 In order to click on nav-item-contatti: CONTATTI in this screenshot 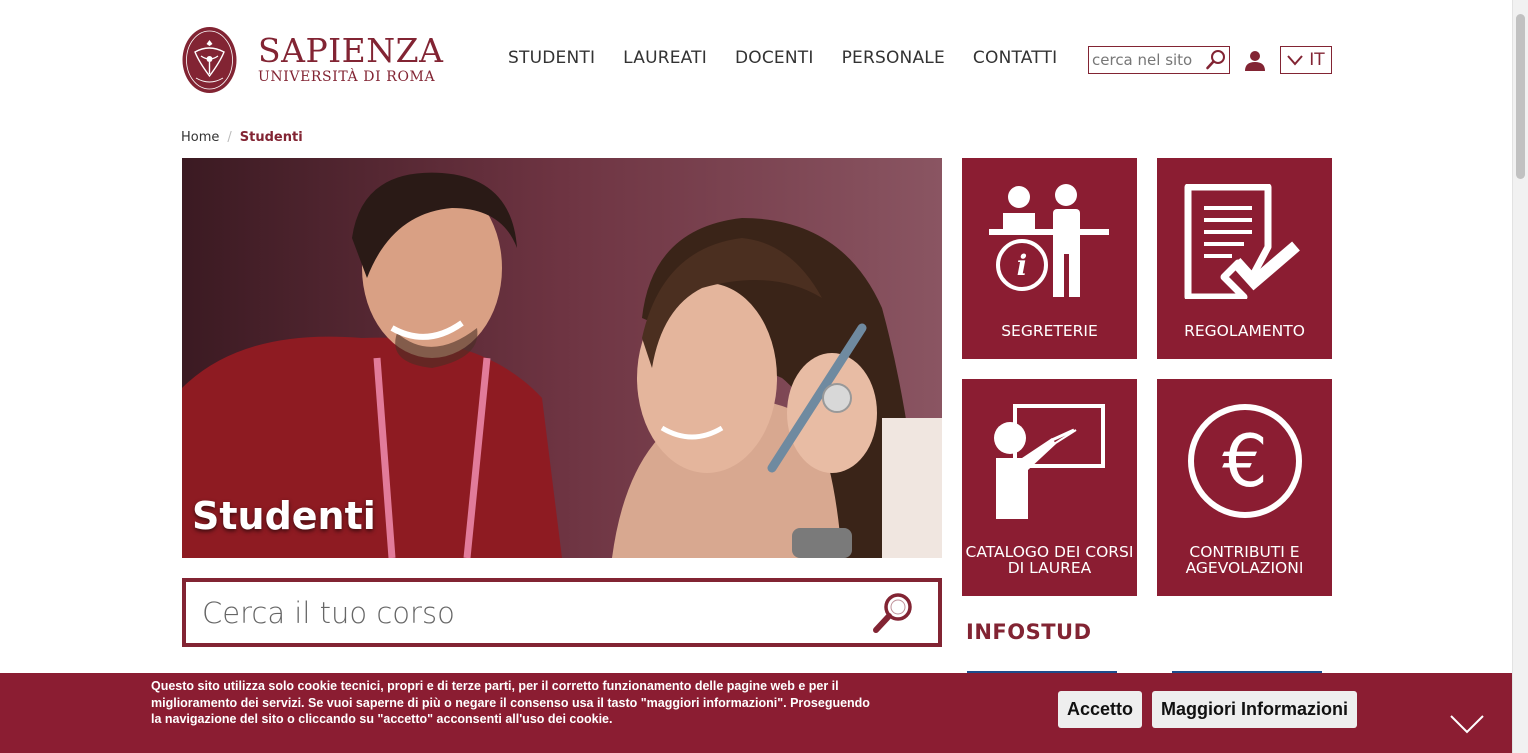, I will do `click(1015, 58)`.